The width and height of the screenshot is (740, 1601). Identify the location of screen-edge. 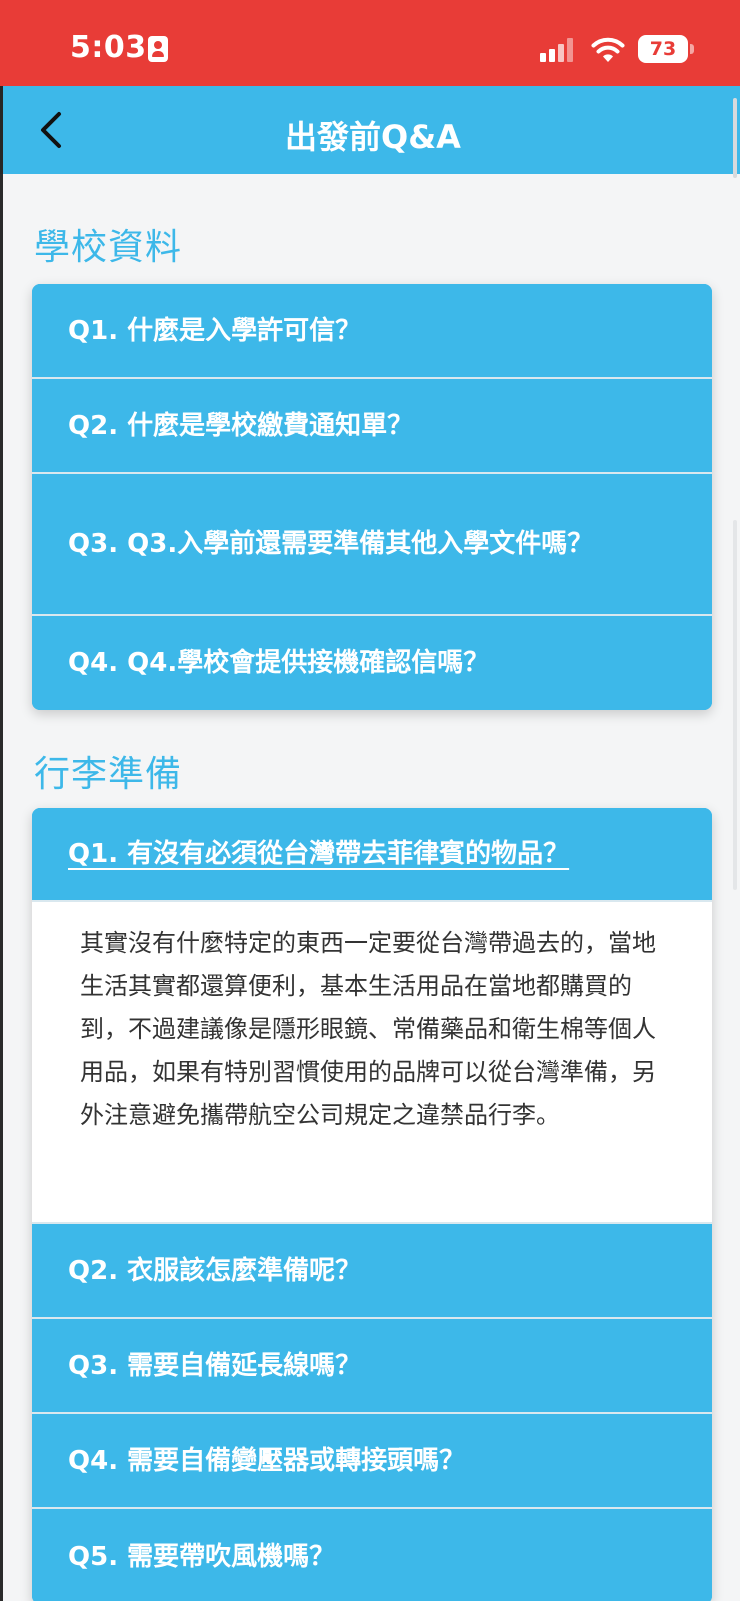
(1, 887).